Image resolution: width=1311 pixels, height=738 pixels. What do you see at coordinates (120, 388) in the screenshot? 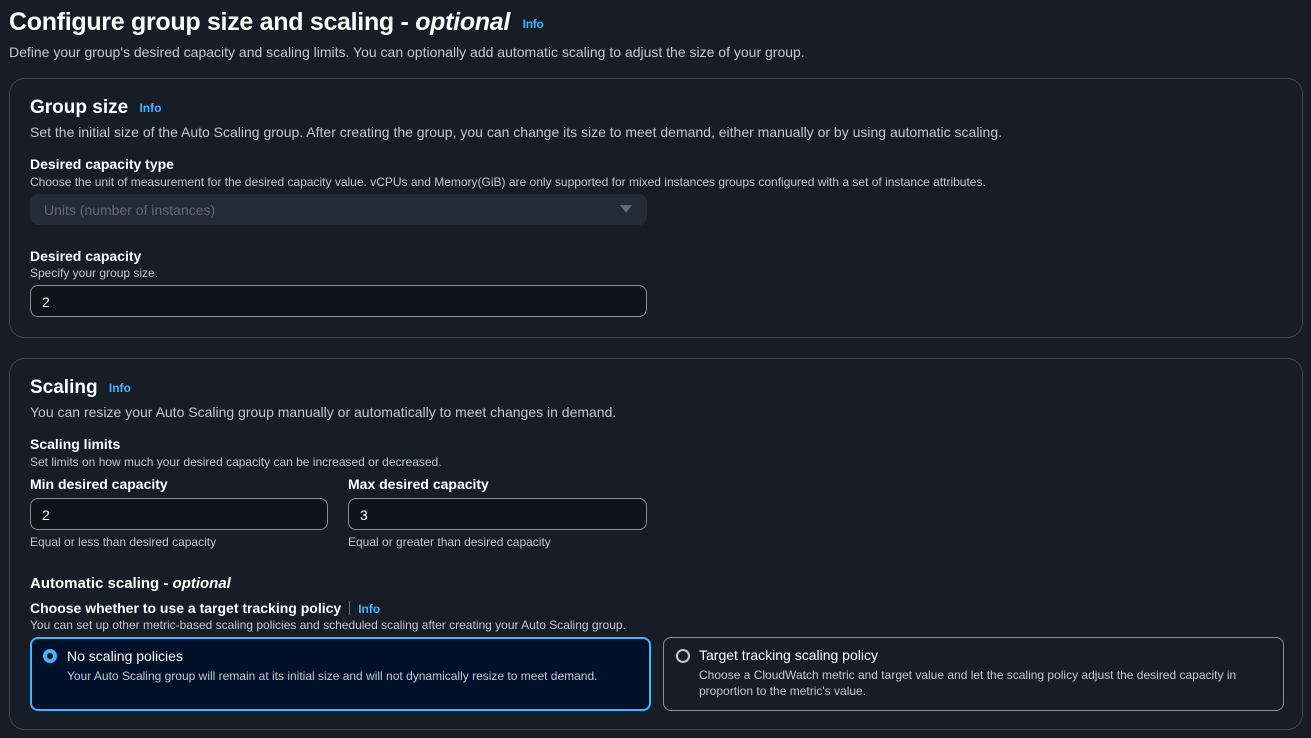
I see `scaling-info-link: Info` at bounding box center [120, 388].